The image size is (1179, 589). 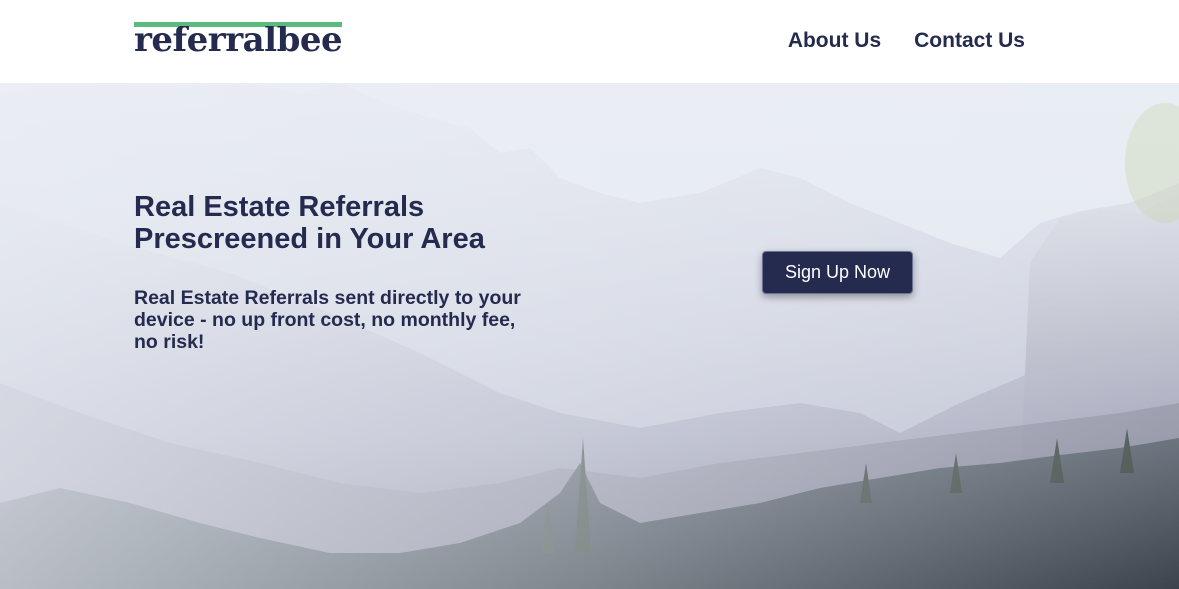 I want to click on logo-wordmark: referralbee, so click(x=238, y=40).